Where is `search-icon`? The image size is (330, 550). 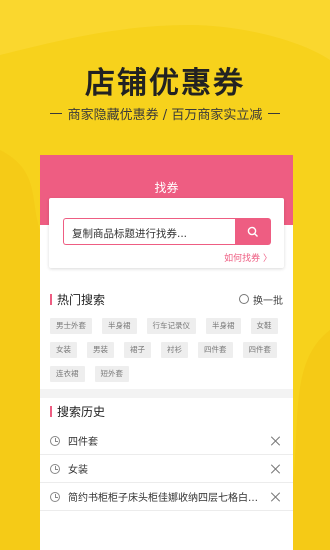
search-icon is located at coordinates (252, 231).